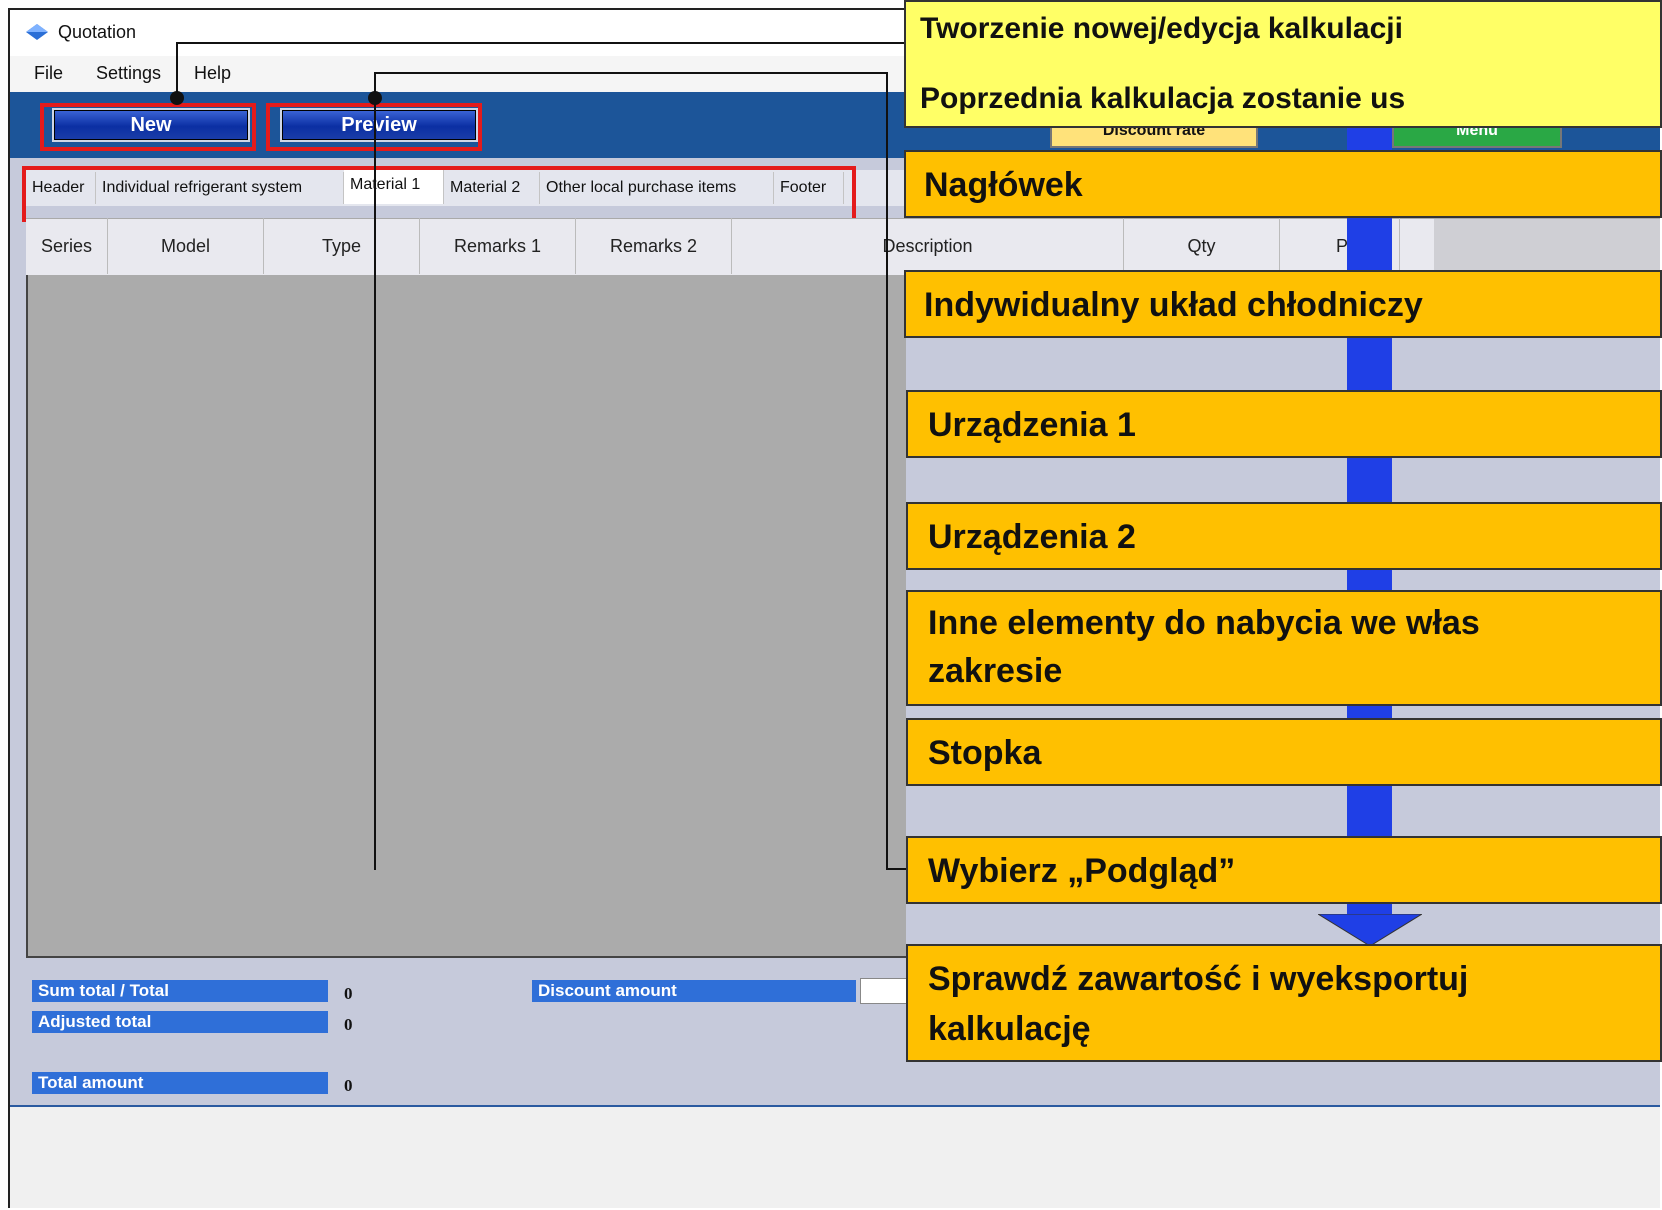 Image resolution: width=1662 pixels, height=1210 pixels. I want to click on callout-header: Nagłówek, so click(1283, 184).